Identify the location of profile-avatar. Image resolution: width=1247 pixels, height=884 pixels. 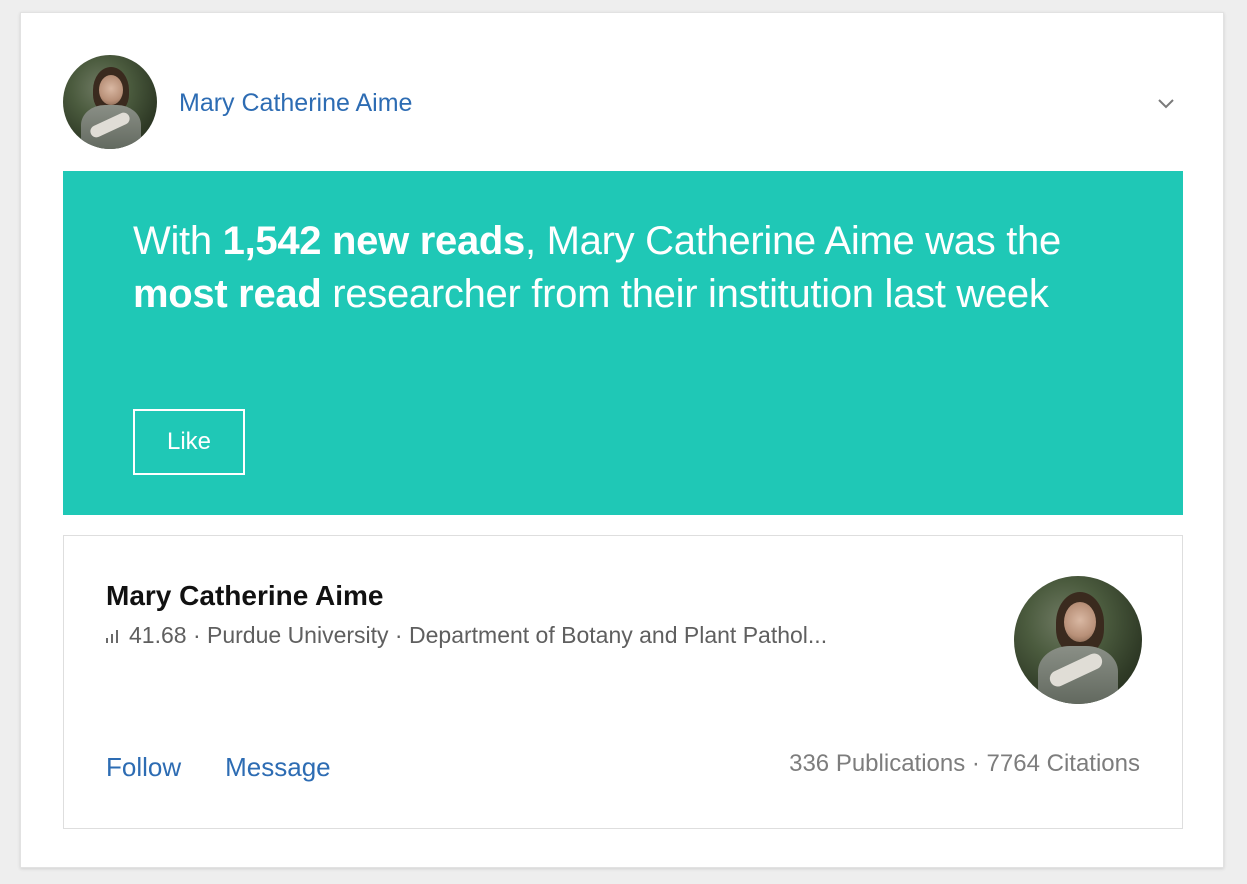
(1078, 640).